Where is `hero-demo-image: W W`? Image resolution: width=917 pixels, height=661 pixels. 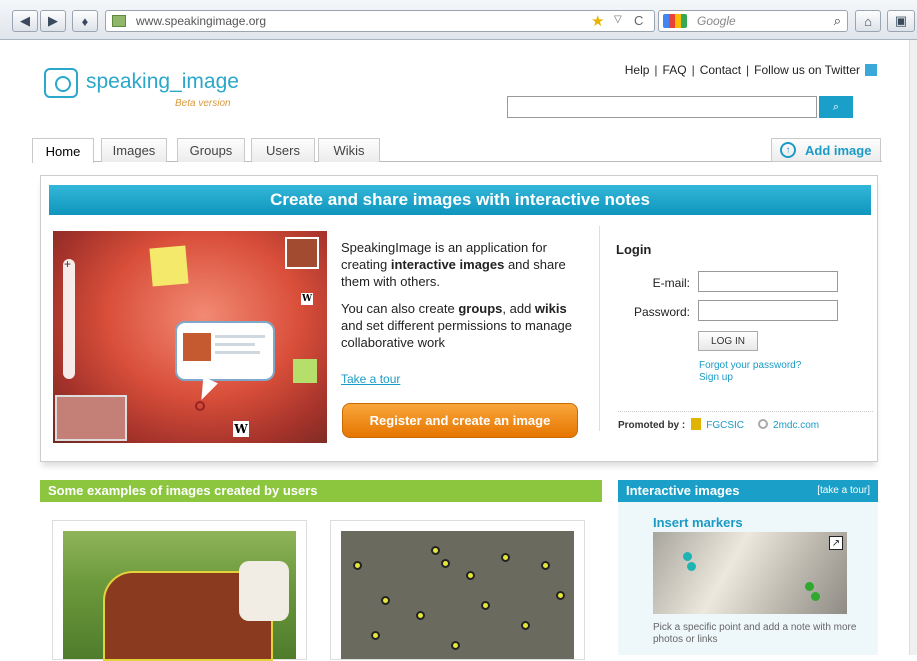
hero-demo-image: W W is located at coordinates (190, 337).